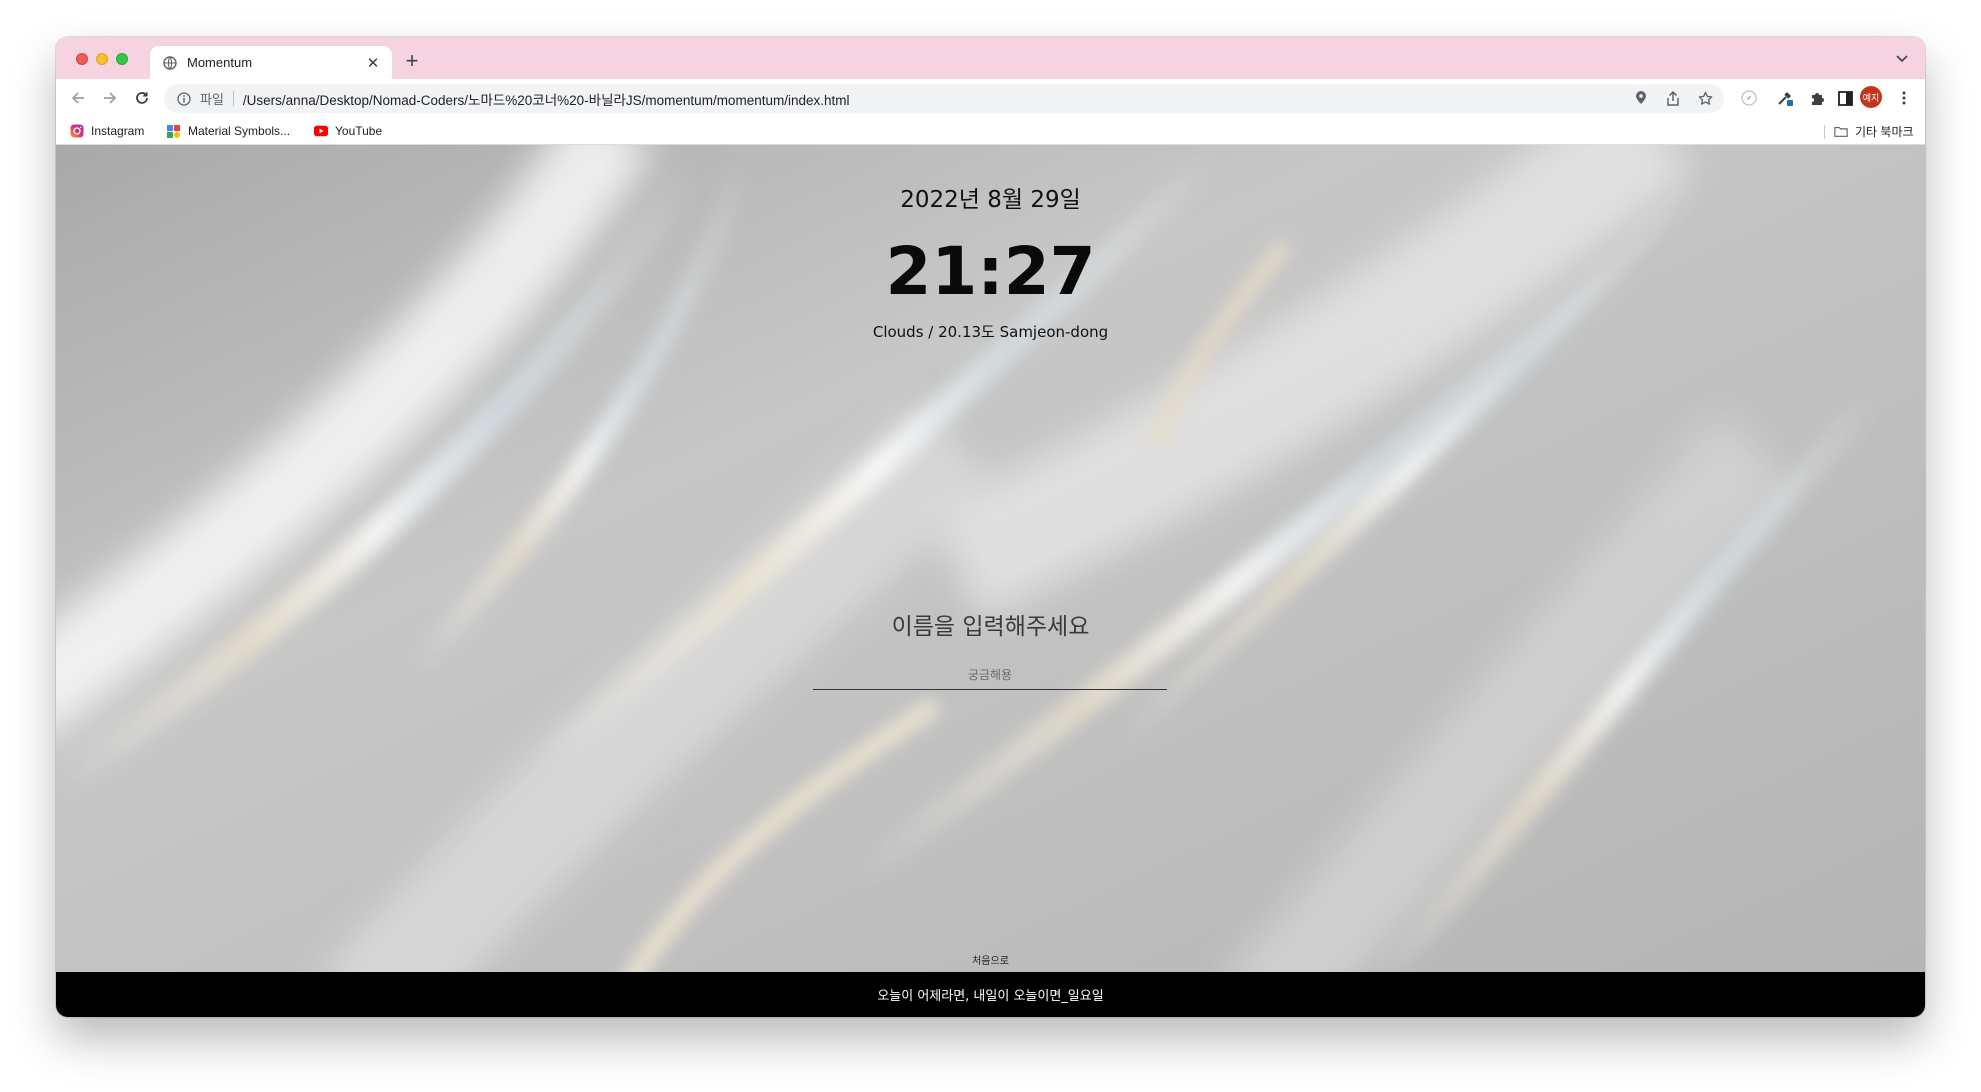  What do you see at coordinates (118, 131) in the screenshot?
I see `bookmark-label: Instagram` at bounding box center [118, 131].